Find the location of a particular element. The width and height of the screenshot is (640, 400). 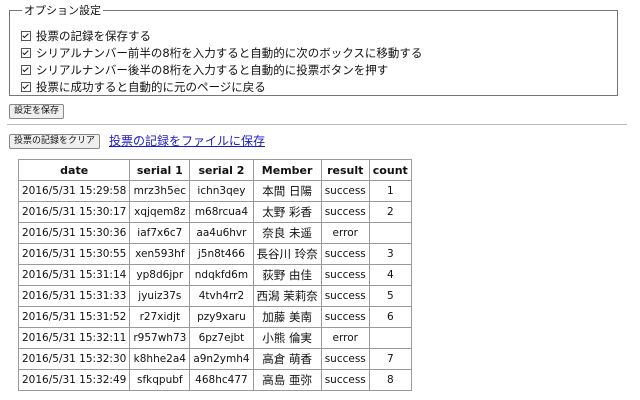

table-cell: 2016/5/31 15:32:30 is located at coordinates (74, 359).